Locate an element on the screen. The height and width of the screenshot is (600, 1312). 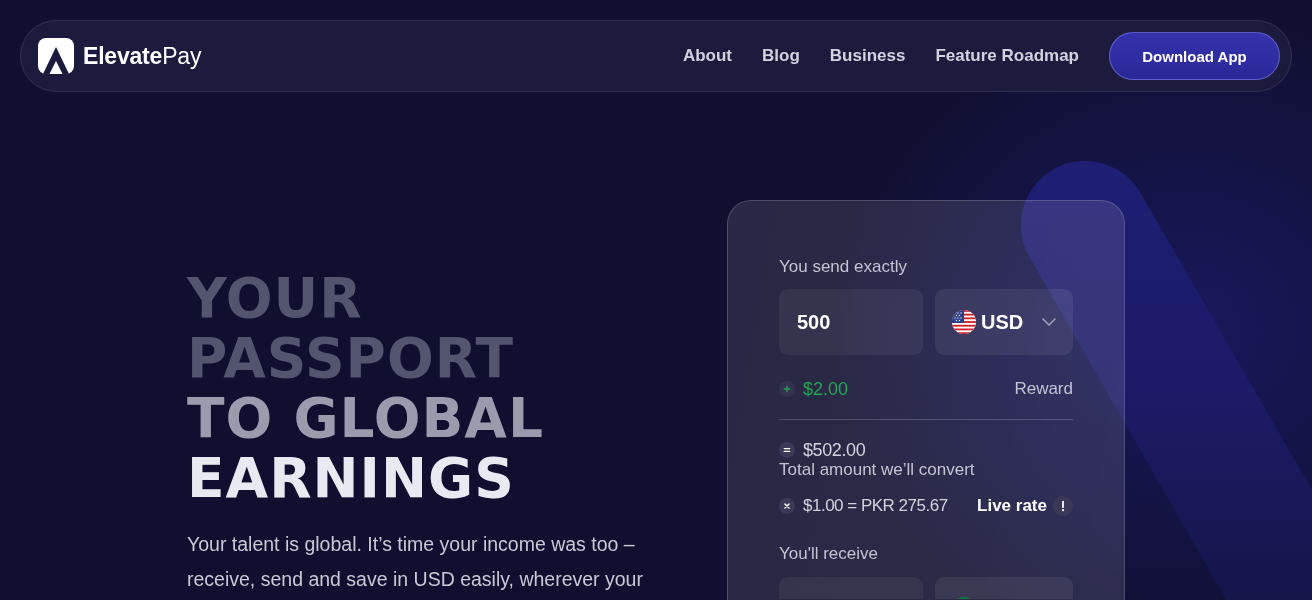
live-rate-label: Live rate is located at coordinates (1012, 506).